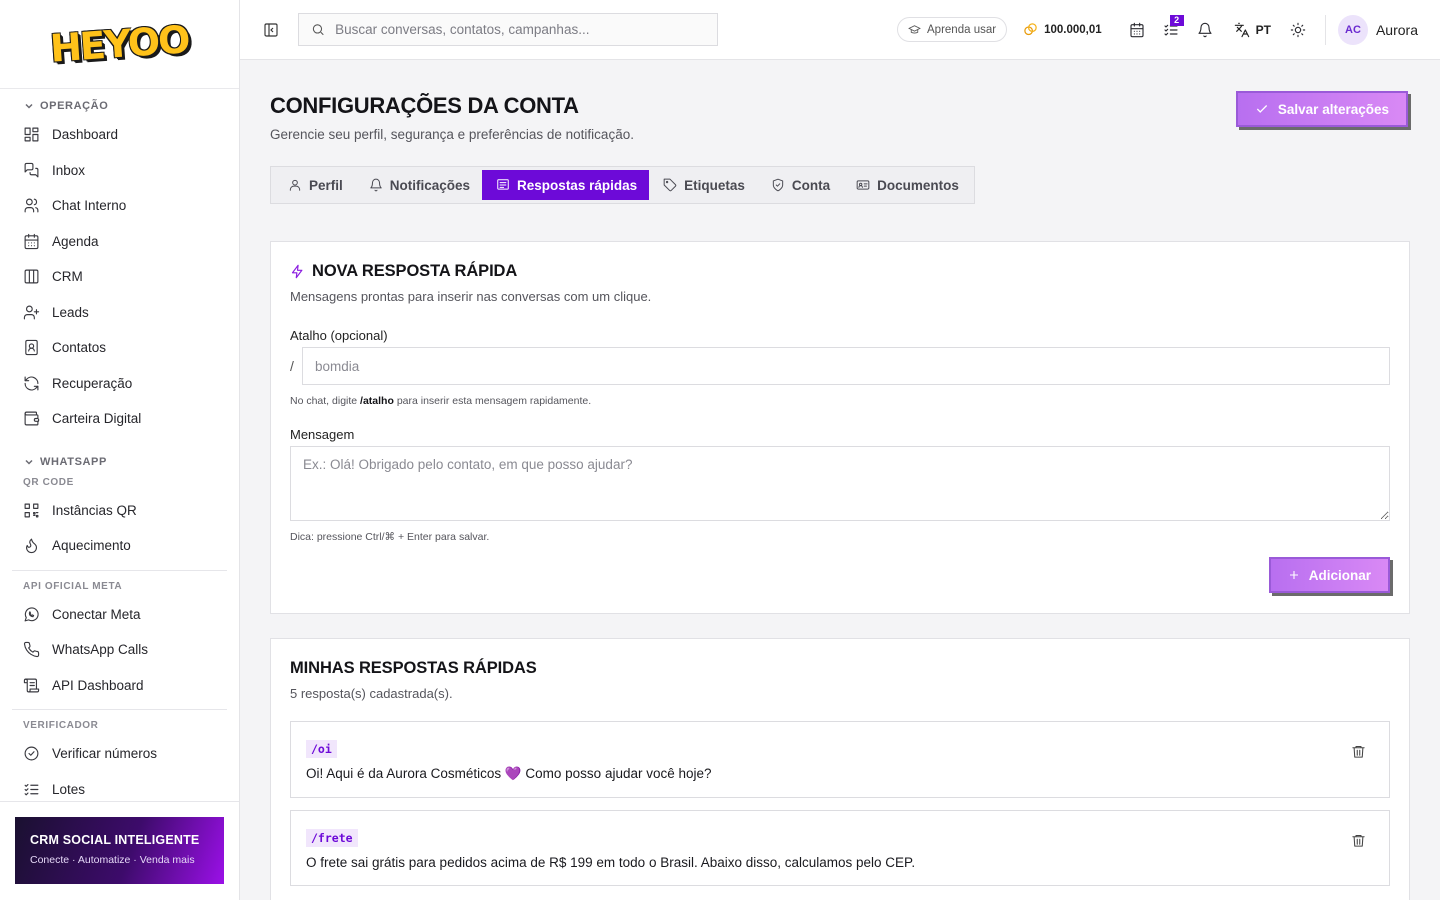  Describe the element at coordinates (1329, 575) in the screenshot. I see `add-button: Adicionar` at that location.